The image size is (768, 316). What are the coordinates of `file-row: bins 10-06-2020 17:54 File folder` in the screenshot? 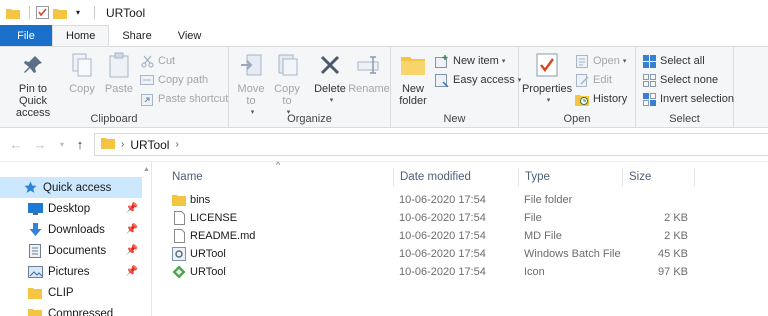 It's located at (425, 200).